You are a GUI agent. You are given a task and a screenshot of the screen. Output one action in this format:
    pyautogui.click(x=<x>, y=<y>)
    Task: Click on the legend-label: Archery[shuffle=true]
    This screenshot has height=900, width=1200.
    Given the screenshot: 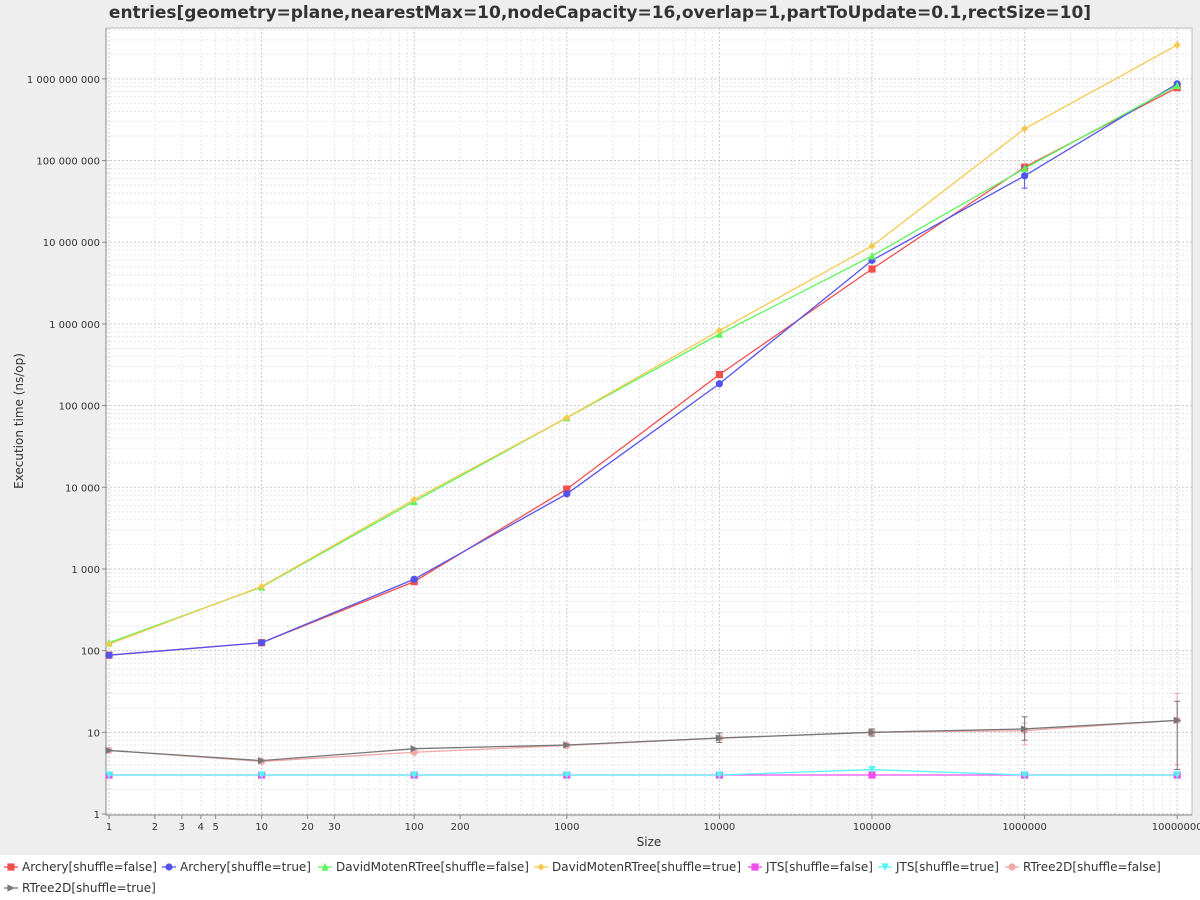 What is the action you would take?
    pyautogui.click(x=245, y=867)
    